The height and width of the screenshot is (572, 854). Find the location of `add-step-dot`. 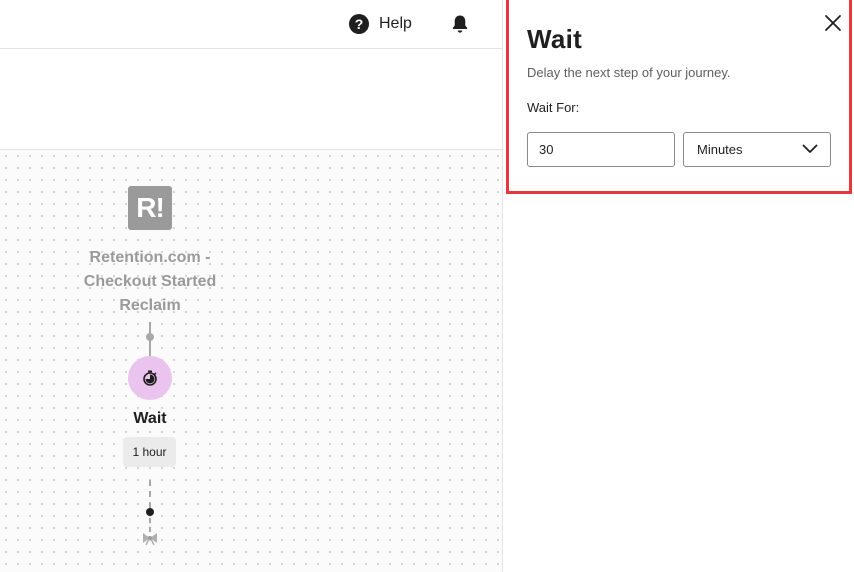

add-step-dot is located at coordinates (150, 512).